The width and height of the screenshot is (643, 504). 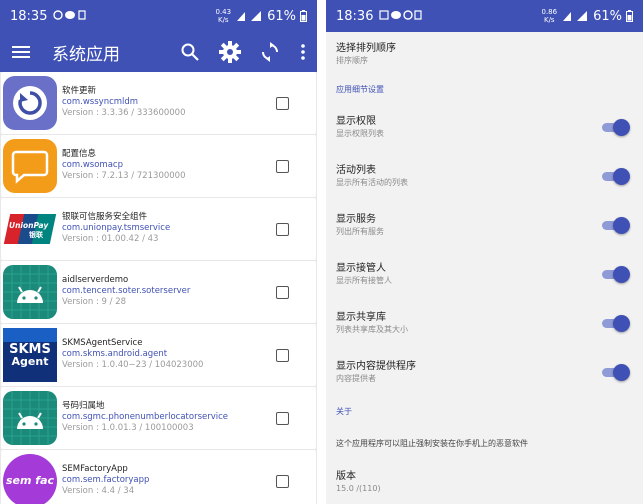 I want to click on category-header-about: 关于, so click(x=344, y=411).